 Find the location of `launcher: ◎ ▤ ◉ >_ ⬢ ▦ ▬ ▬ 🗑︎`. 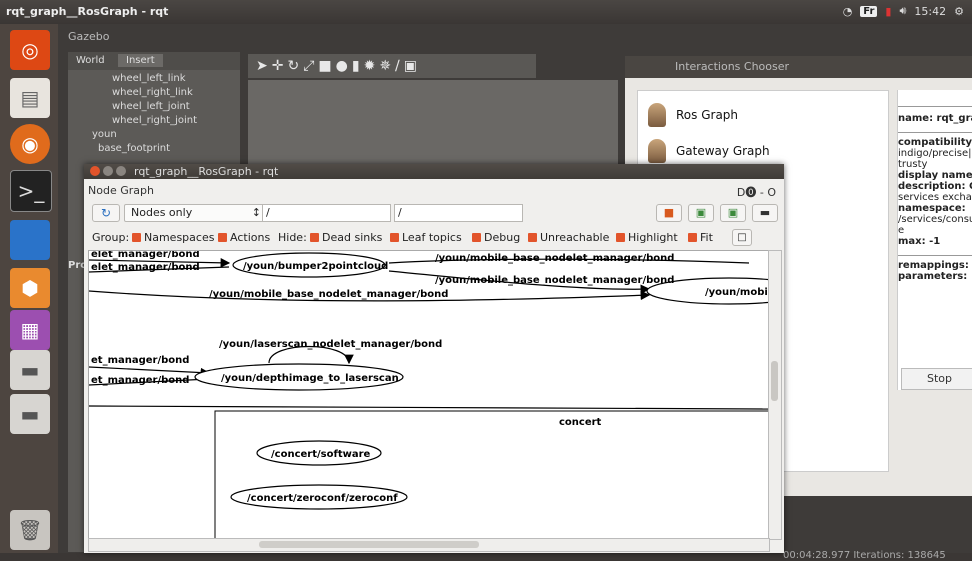

launcher: ◎ ▤ ◉ >_ ⬢ ▦ ▬ ▬ 🗑︎ is located at coordinates (29, 288).